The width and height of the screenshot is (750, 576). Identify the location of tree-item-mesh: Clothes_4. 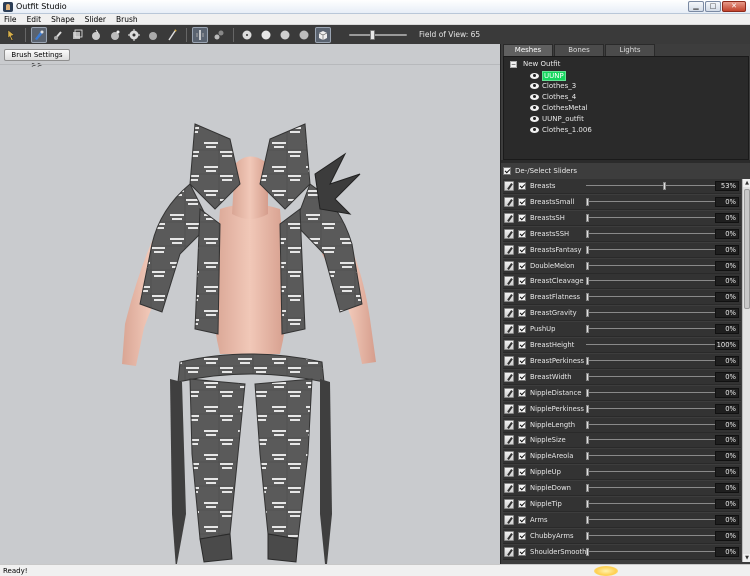
(553, 97).